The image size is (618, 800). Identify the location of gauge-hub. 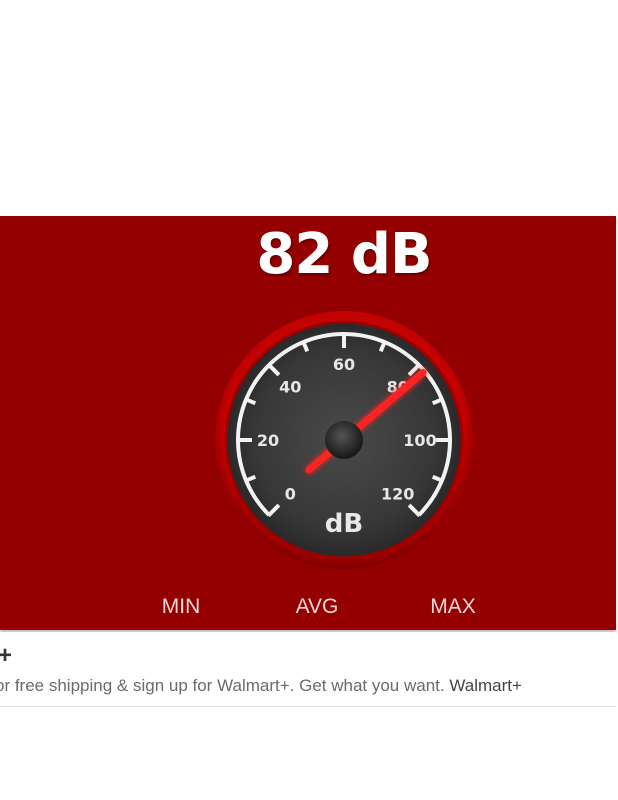
(344, 440).